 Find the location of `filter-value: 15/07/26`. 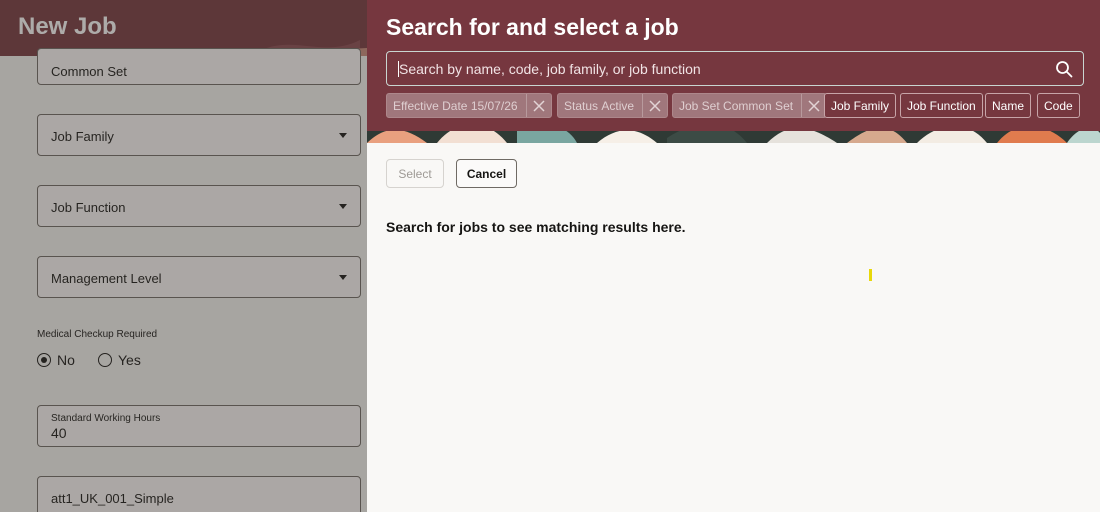

filter-value: 15/07/26 is located at coordinates (494, 105).